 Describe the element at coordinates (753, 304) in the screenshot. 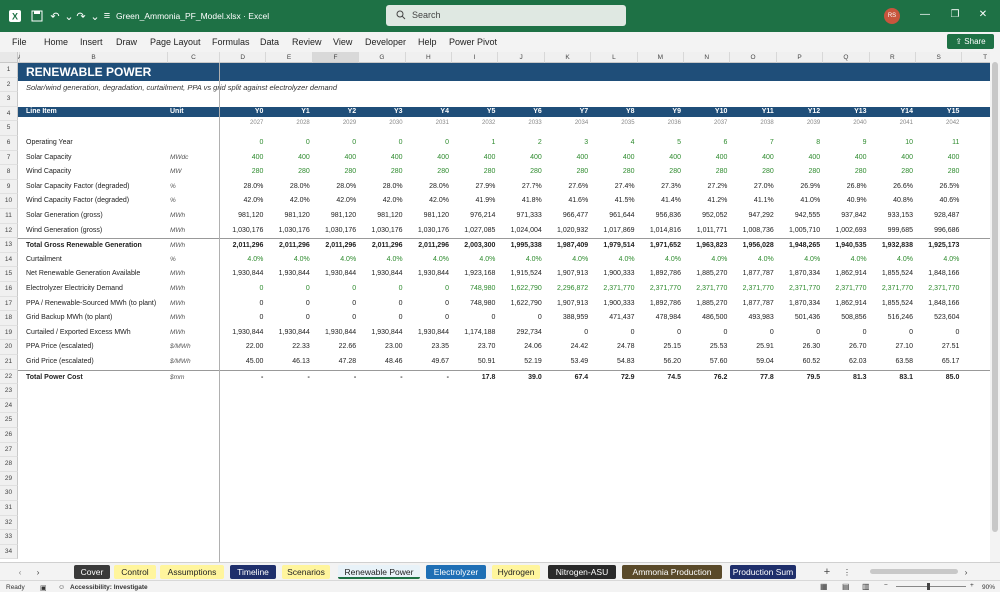

I see `table-cell: 1,877,787` at that location.